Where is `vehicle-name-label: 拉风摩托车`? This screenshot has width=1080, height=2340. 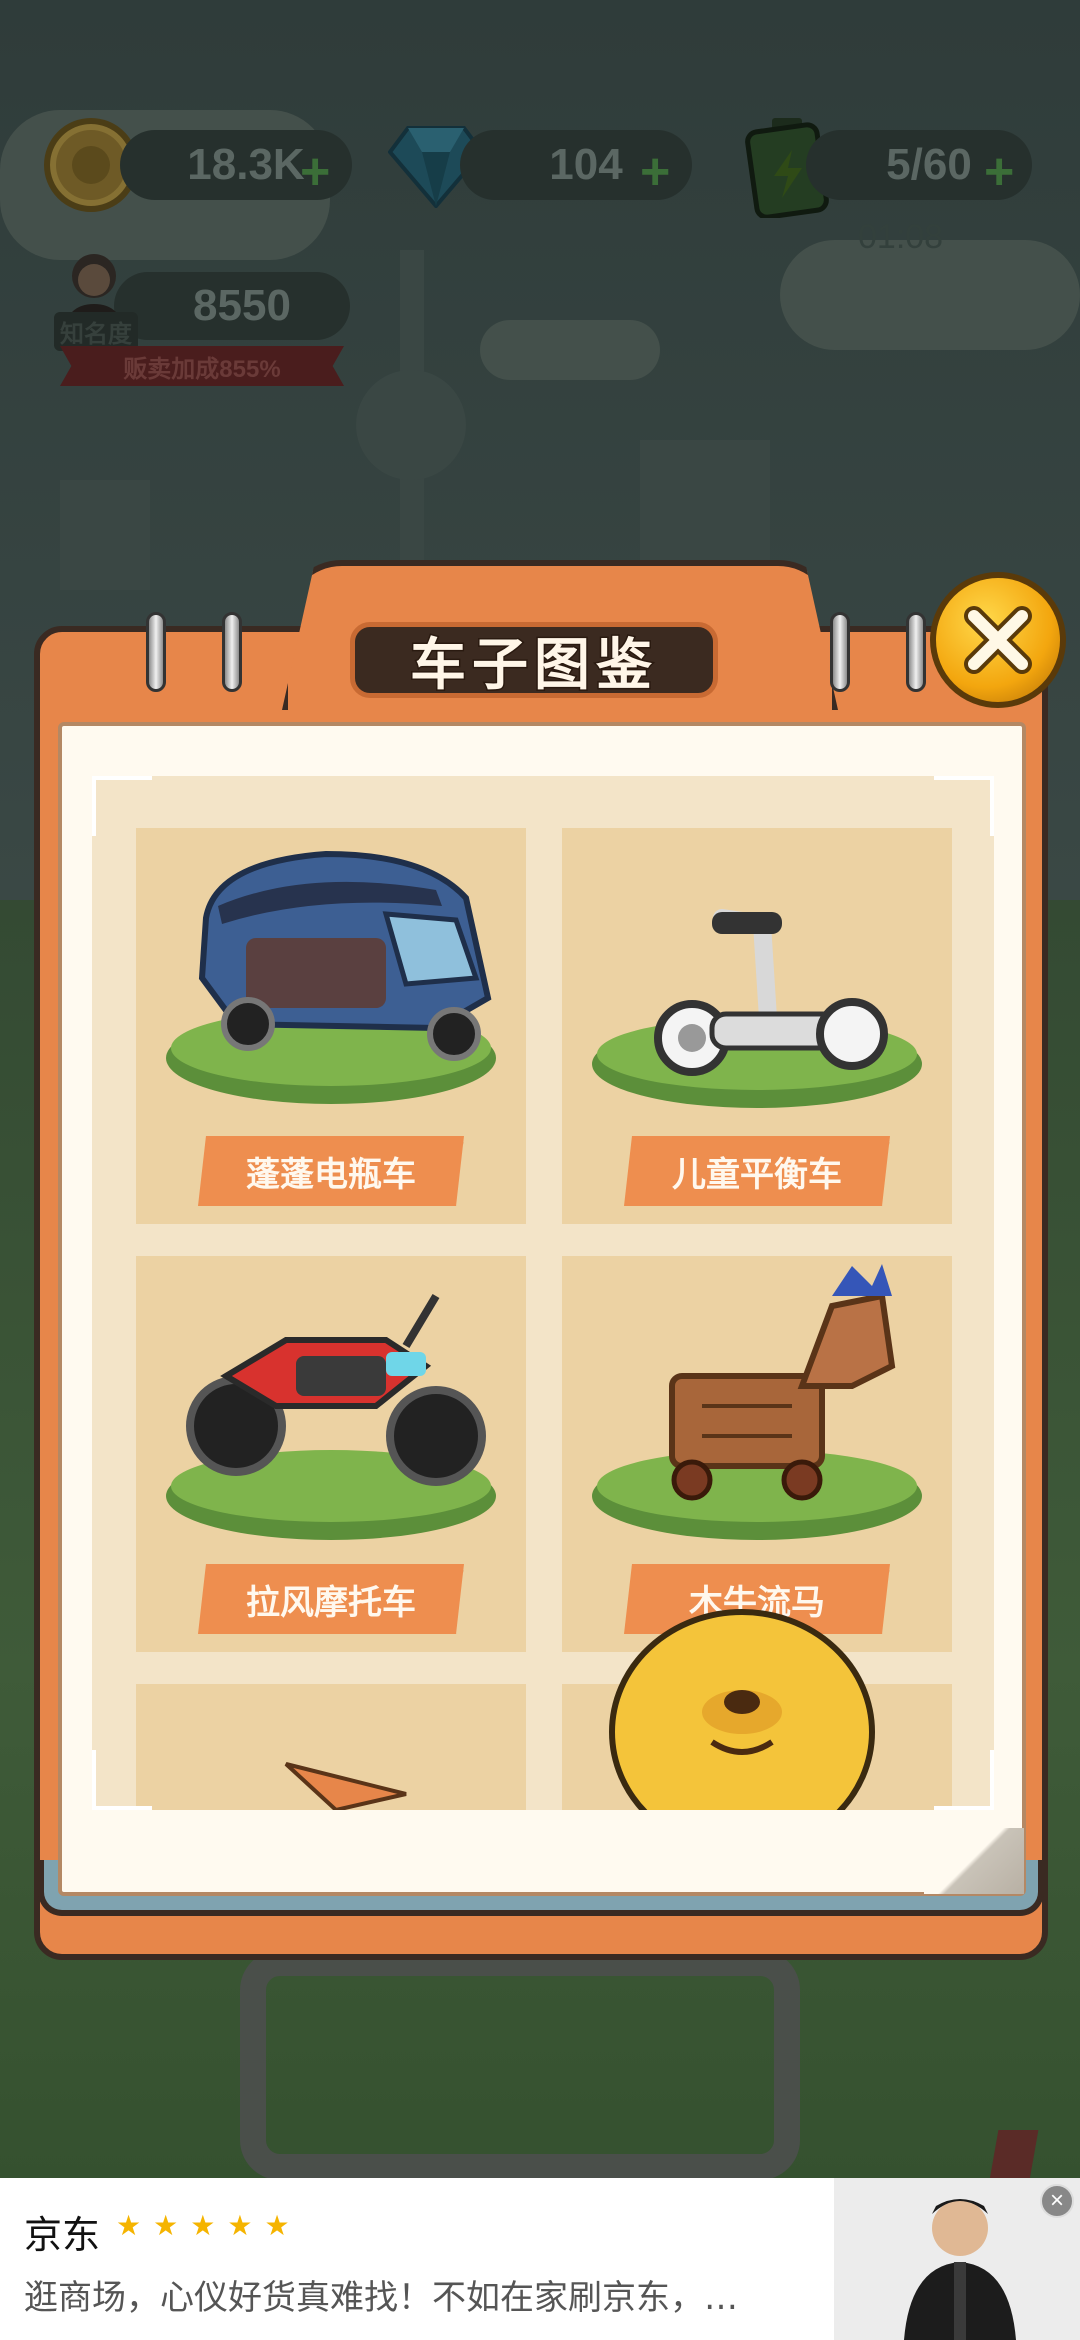
vehicle-name-label: 拉风摩托车 is located at coordinates (331, 1599).